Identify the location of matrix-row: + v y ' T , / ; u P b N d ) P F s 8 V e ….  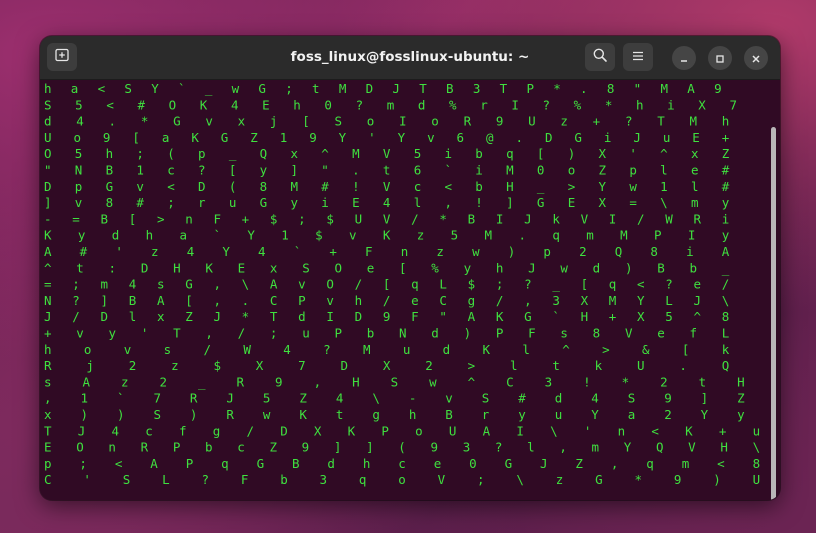
(386, 333).